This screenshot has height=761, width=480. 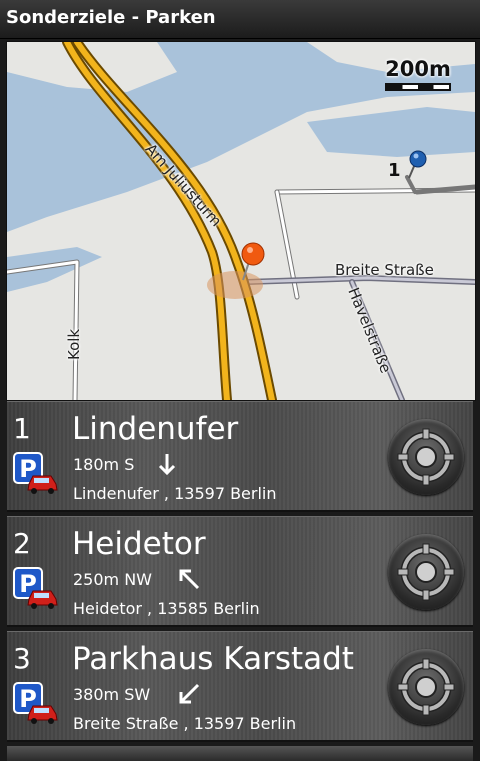 I want to click on street-label-breite: Breite Straße, so click(x=384, y=270).